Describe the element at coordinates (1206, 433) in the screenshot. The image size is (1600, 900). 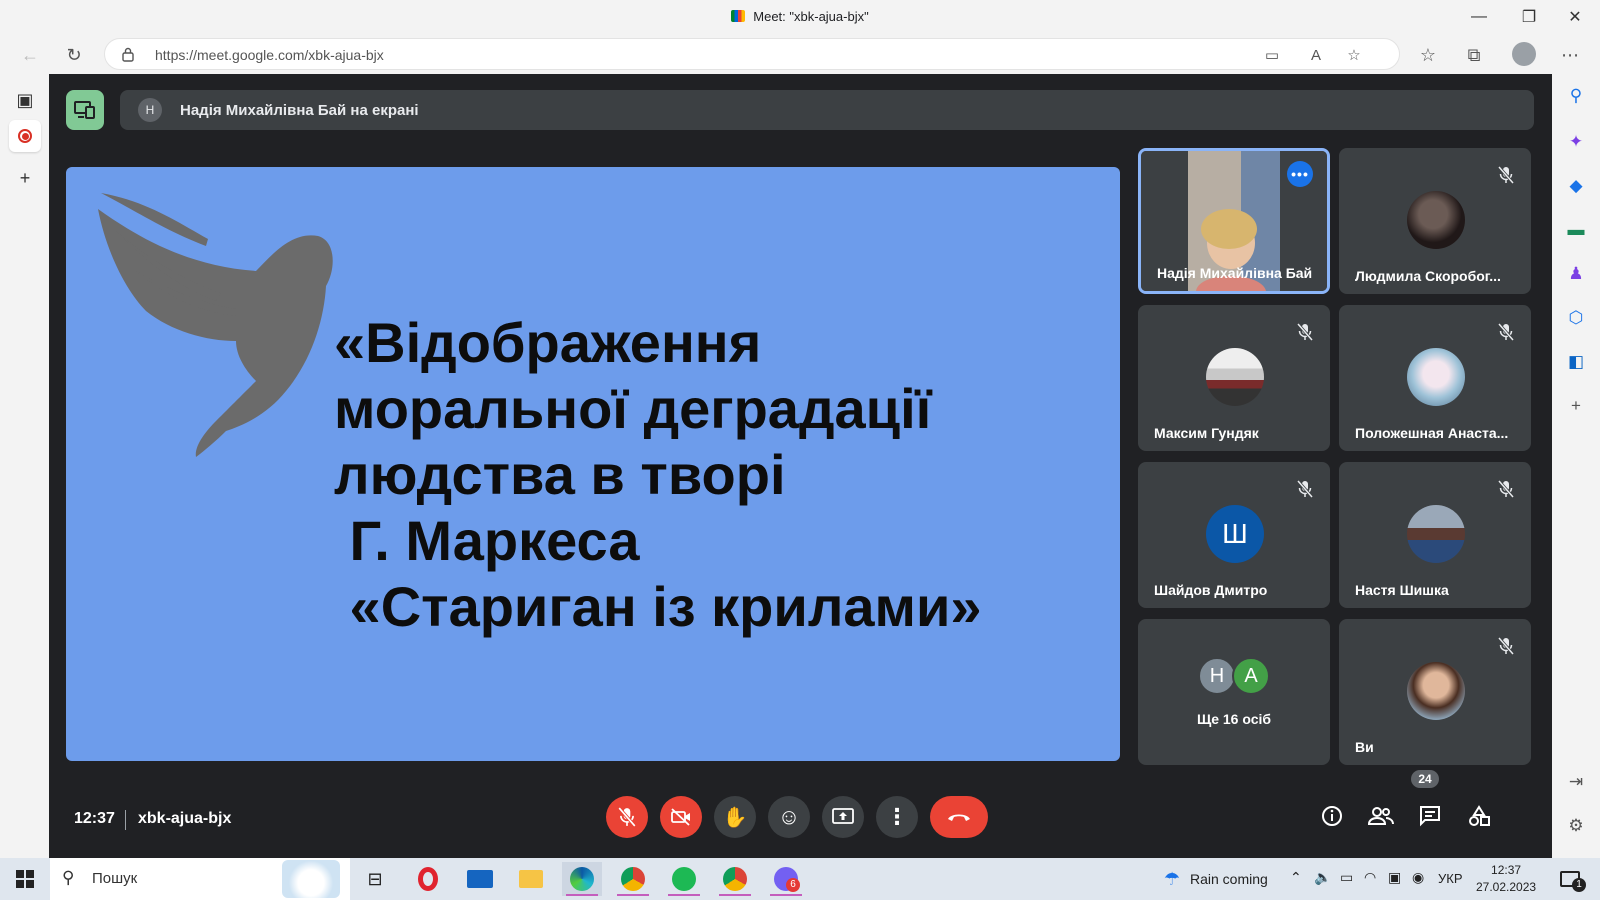
I see `participant-name: Максим Гундяк` at that location.